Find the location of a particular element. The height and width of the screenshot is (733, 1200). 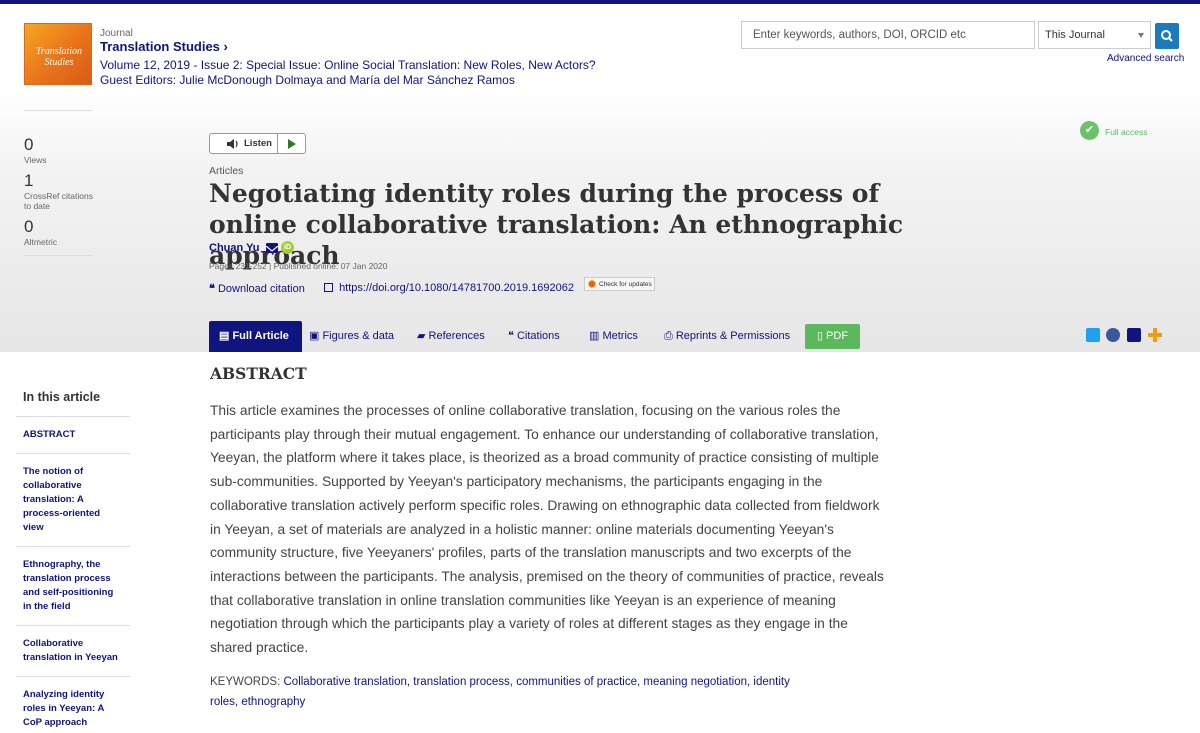

sidebar-item-abstract: ABSTRACT is located at coordinates (73, 435).